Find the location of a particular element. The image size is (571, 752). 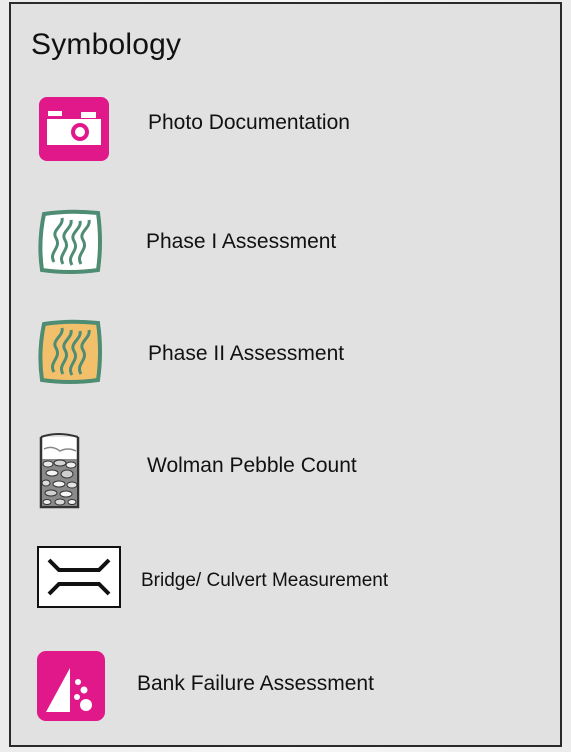

legend-item-photo-documentation: Photo Documentation is located at coordinates (281, 132).